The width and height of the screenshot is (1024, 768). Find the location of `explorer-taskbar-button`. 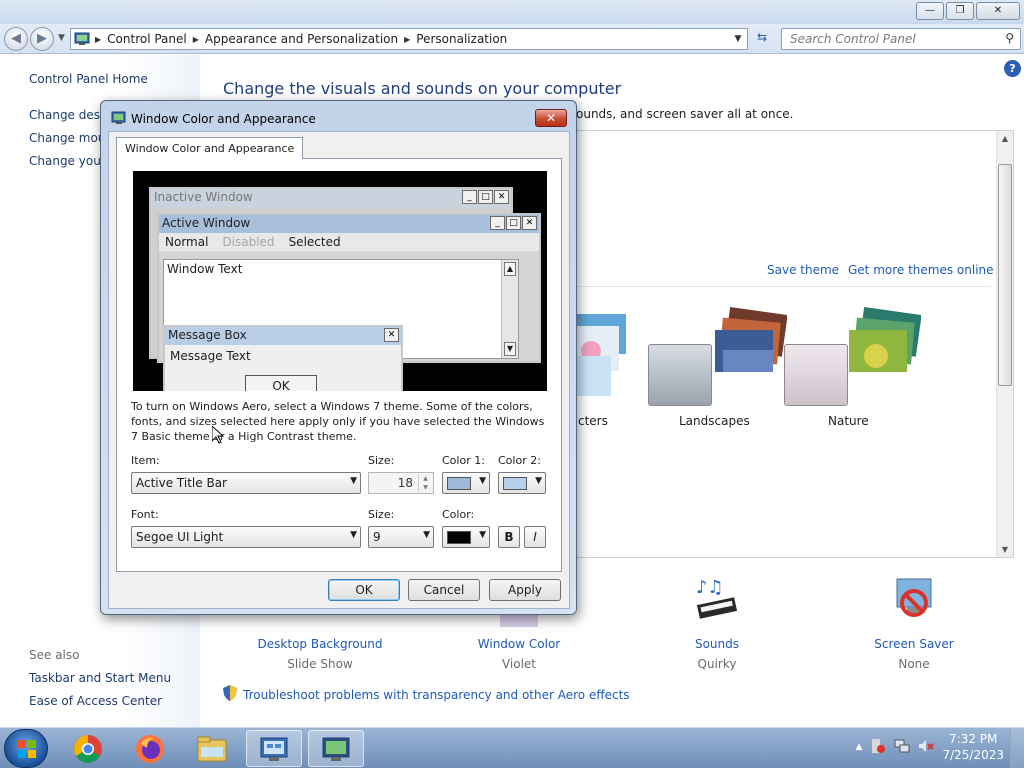

explorer-taskbar-button is located at coordinates (212, 748).